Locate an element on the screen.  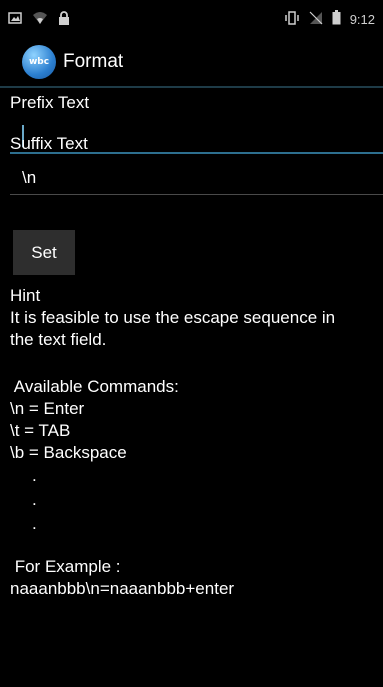
example-header: For Example : is located at coordinates (65, 566).